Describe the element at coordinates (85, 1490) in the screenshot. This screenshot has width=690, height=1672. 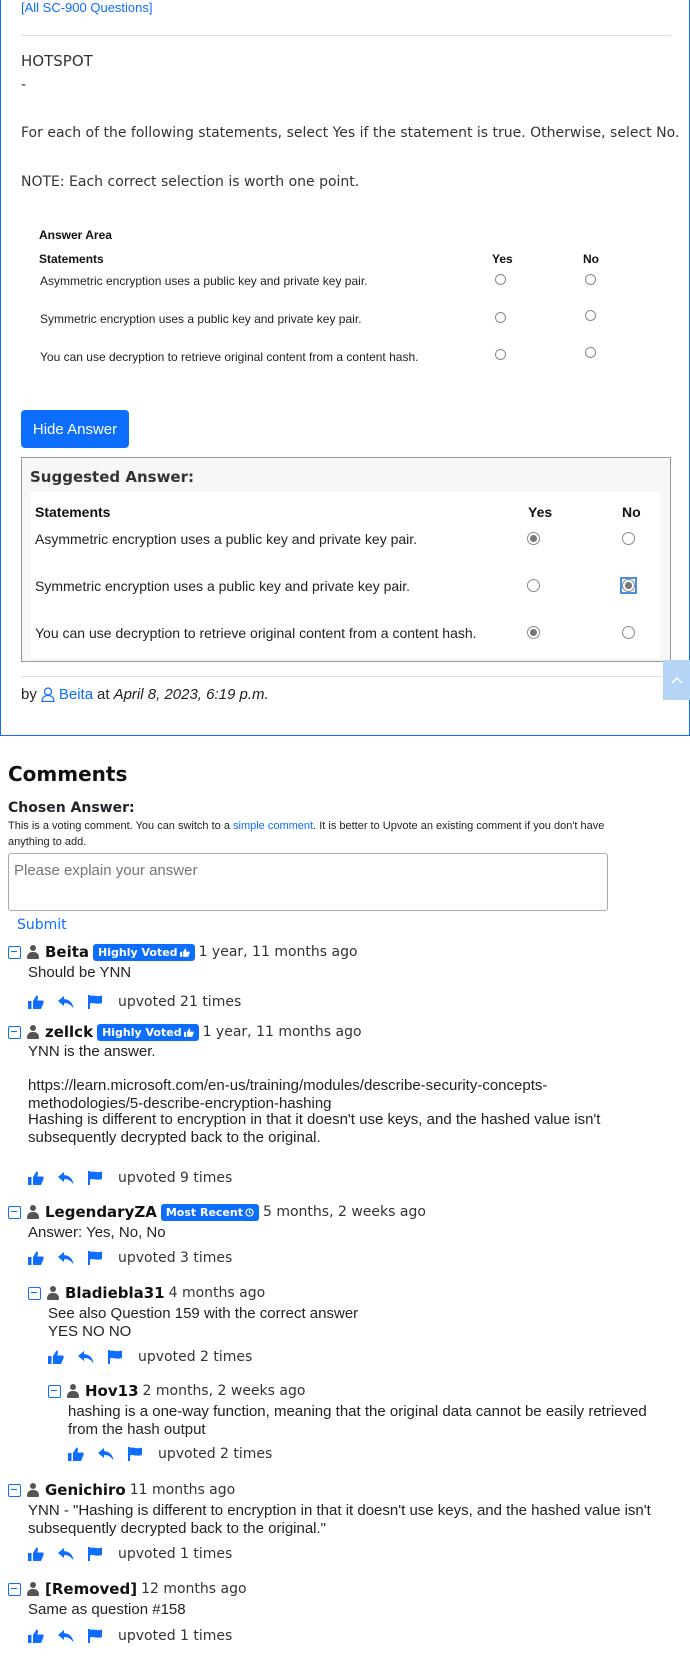
I see `comment-username: Genichiro` at that location.